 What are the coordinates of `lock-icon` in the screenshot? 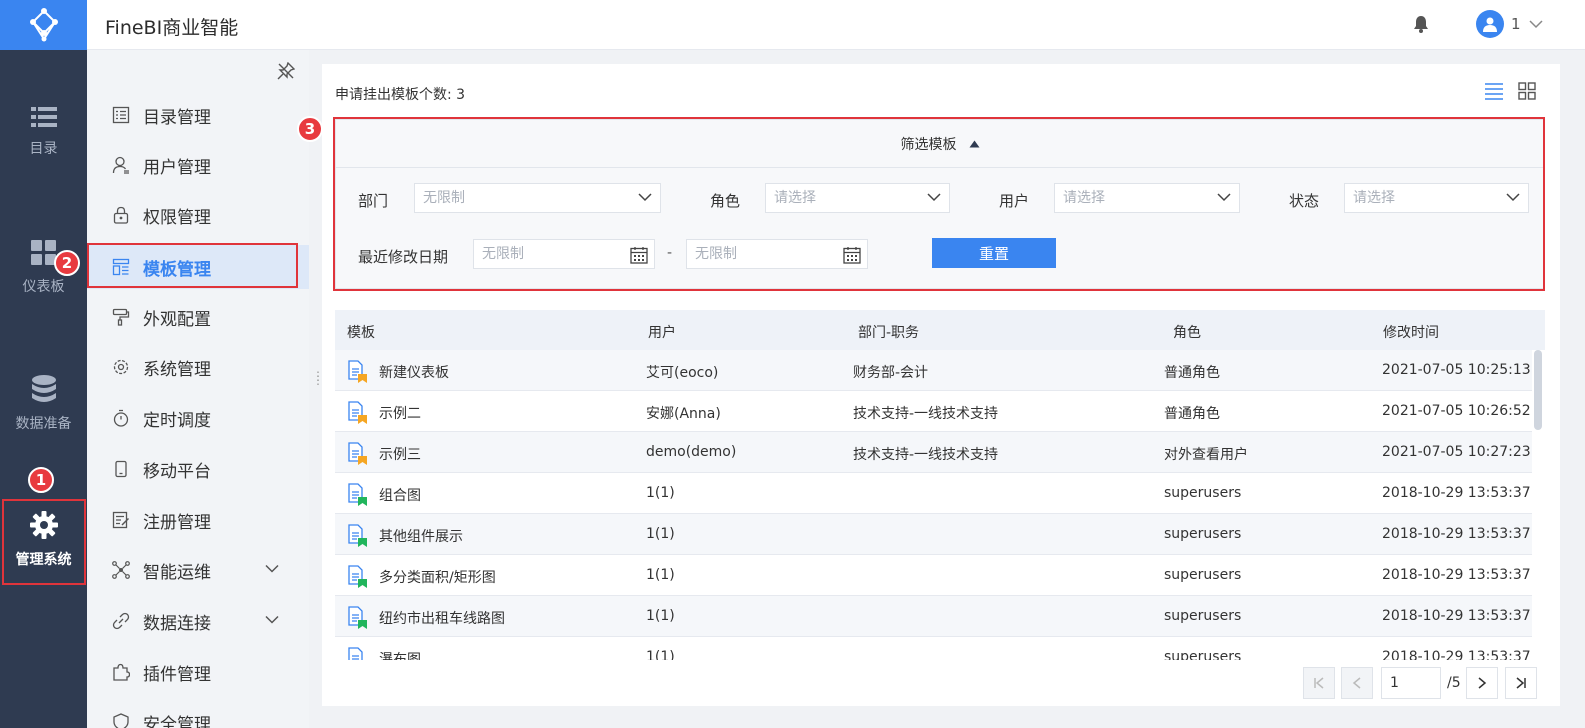 It's located at (121, 215).